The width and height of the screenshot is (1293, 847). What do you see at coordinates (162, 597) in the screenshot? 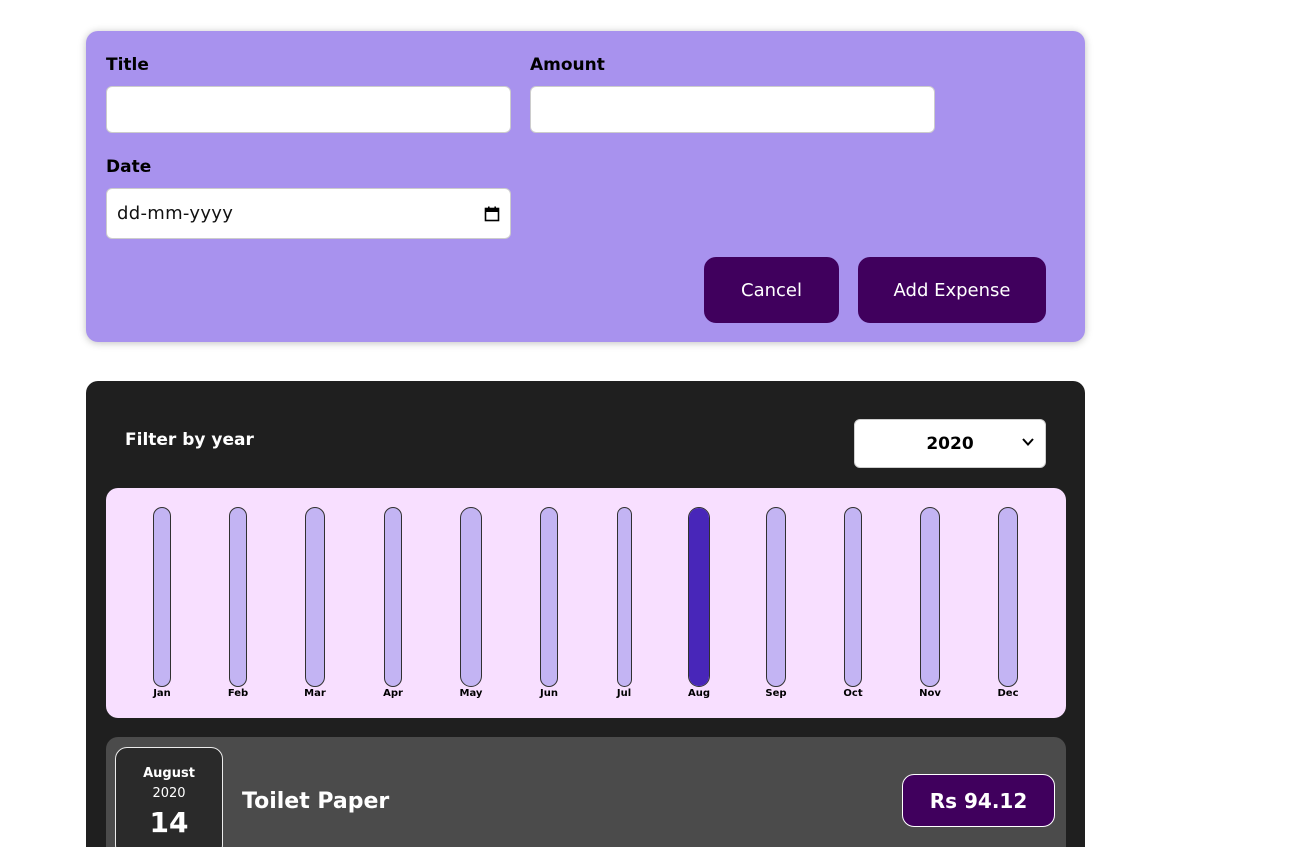
I see `chart-bar-jan` at bounding box center [162, 597].